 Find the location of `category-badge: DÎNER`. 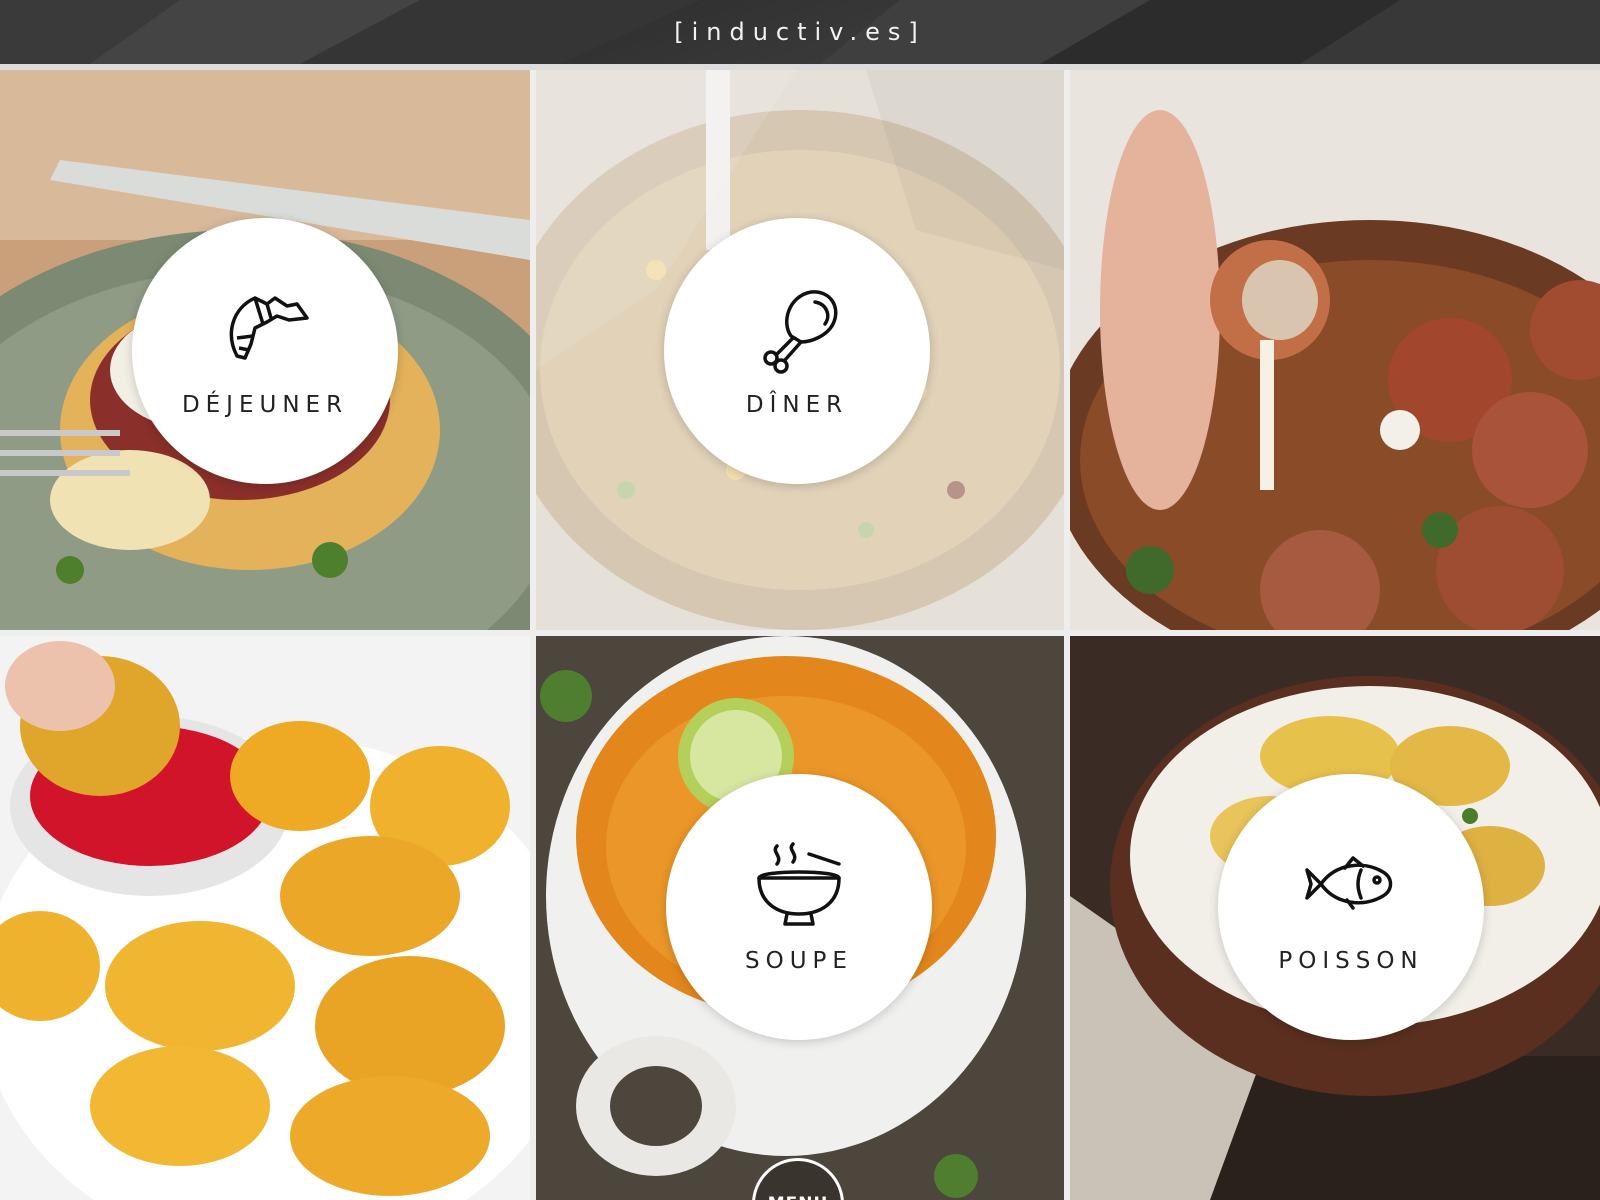

category-badge: DÎNER is located at coordinates (797, 351).